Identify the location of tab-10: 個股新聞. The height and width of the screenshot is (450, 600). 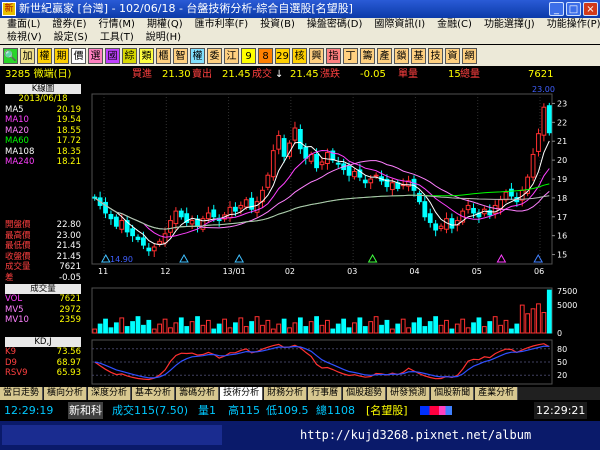
(453, 393).